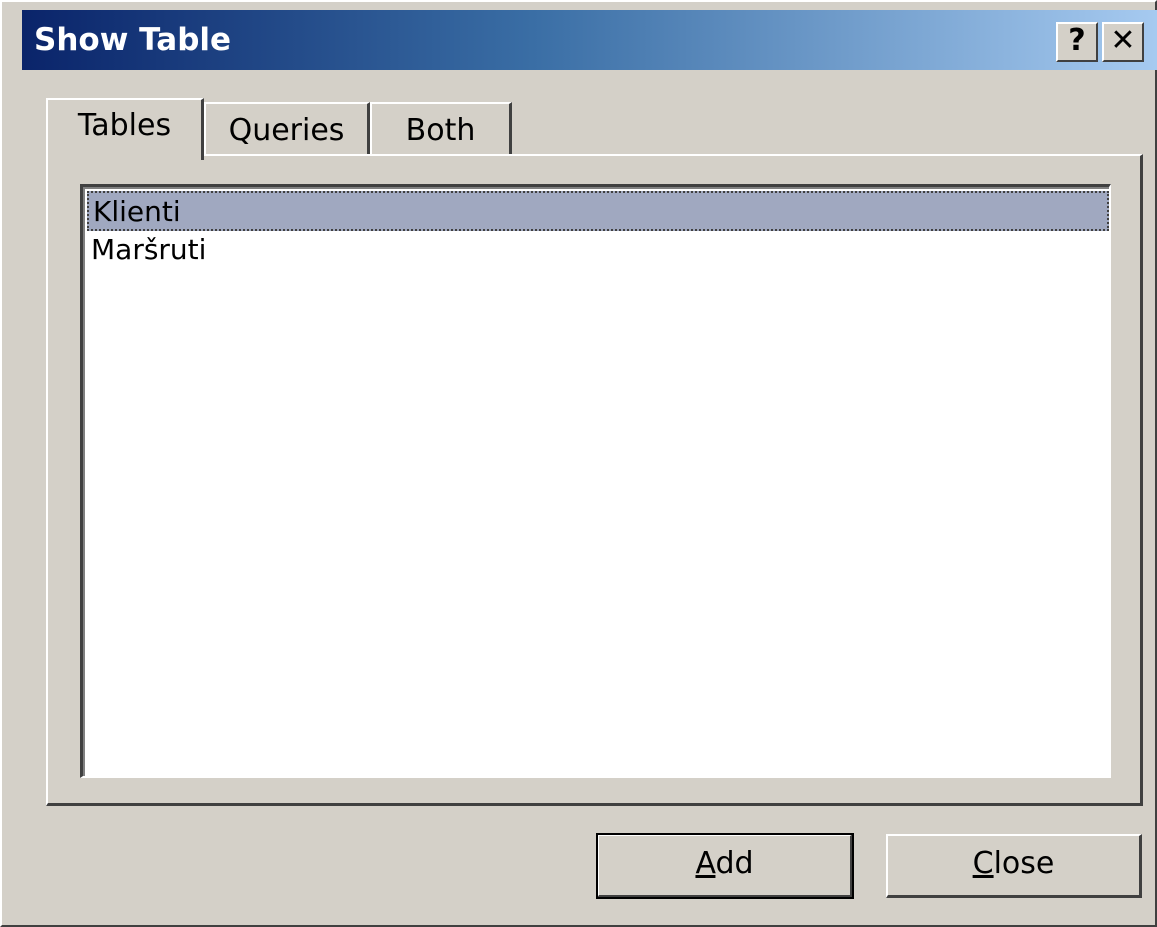 This screenshot has height=927, width=1157. Describe the element at coordinates (124, 125) in the screenshot. I see `tab-label: Tables` at that location.